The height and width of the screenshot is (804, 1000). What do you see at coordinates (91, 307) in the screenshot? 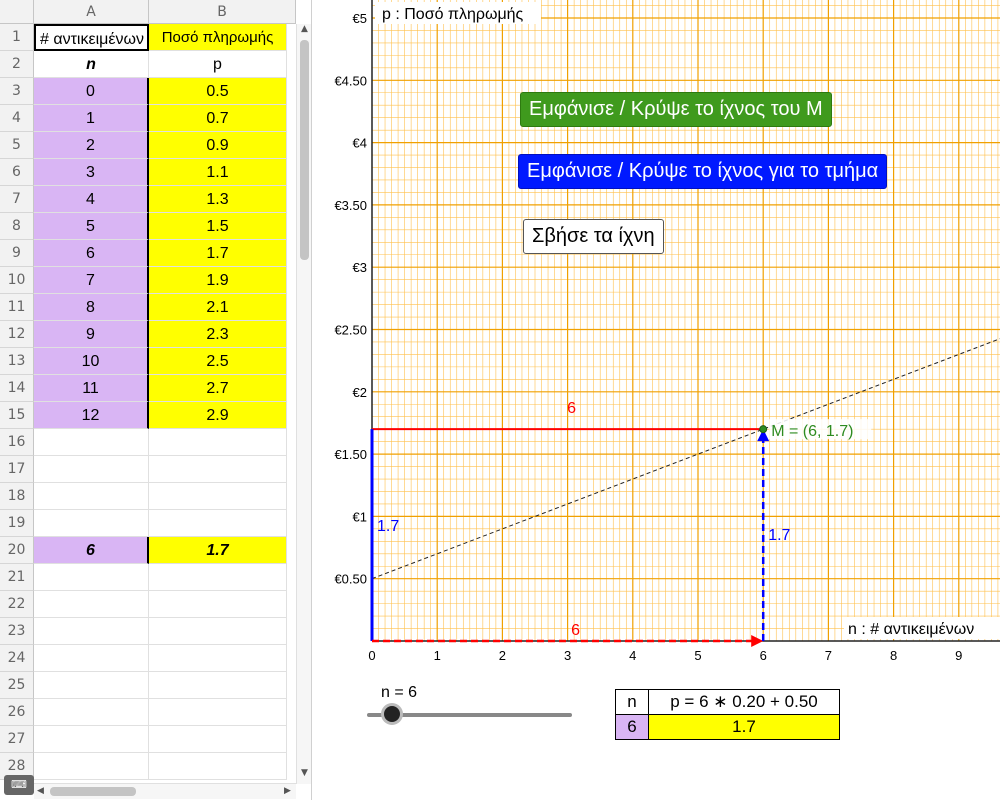
I see `cell-n-value: 8` at bounding box center [91, 307].